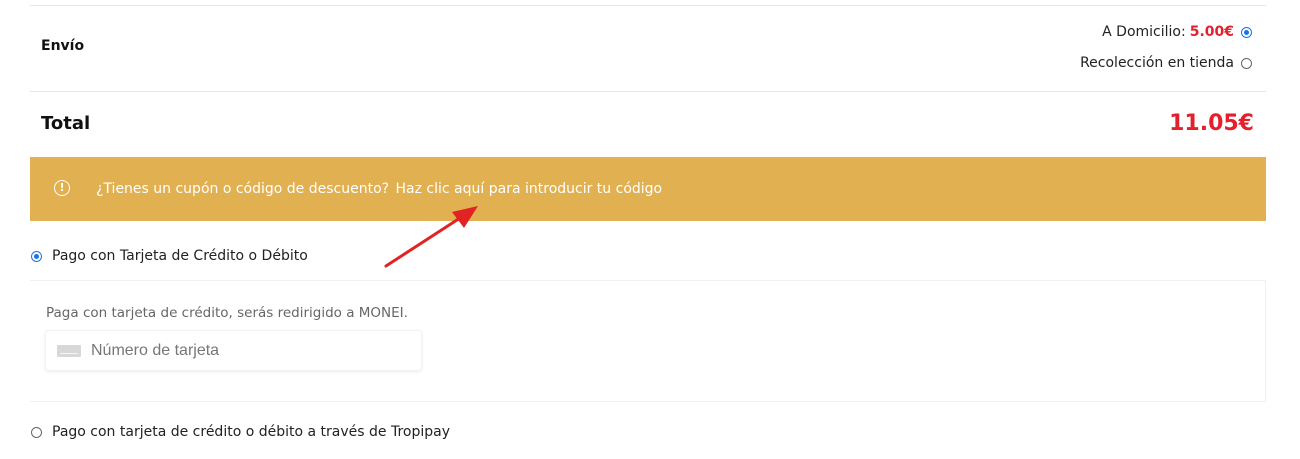  Describe the element at coordinates (36, 432) in the screenshot. I see `tropipay-payment-radio` at that location.